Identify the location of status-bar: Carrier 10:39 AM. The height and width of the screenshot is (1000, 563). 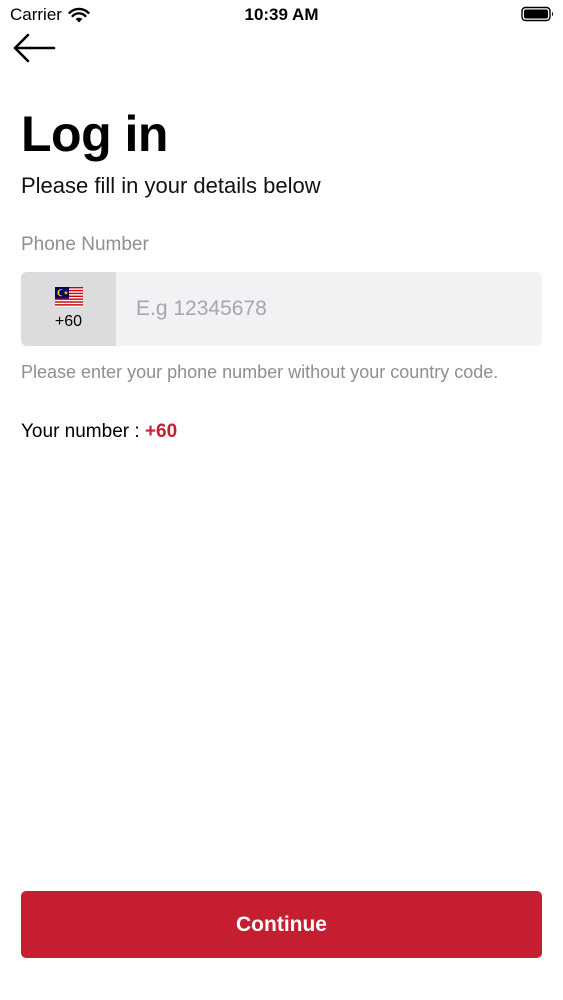
(281, 15).